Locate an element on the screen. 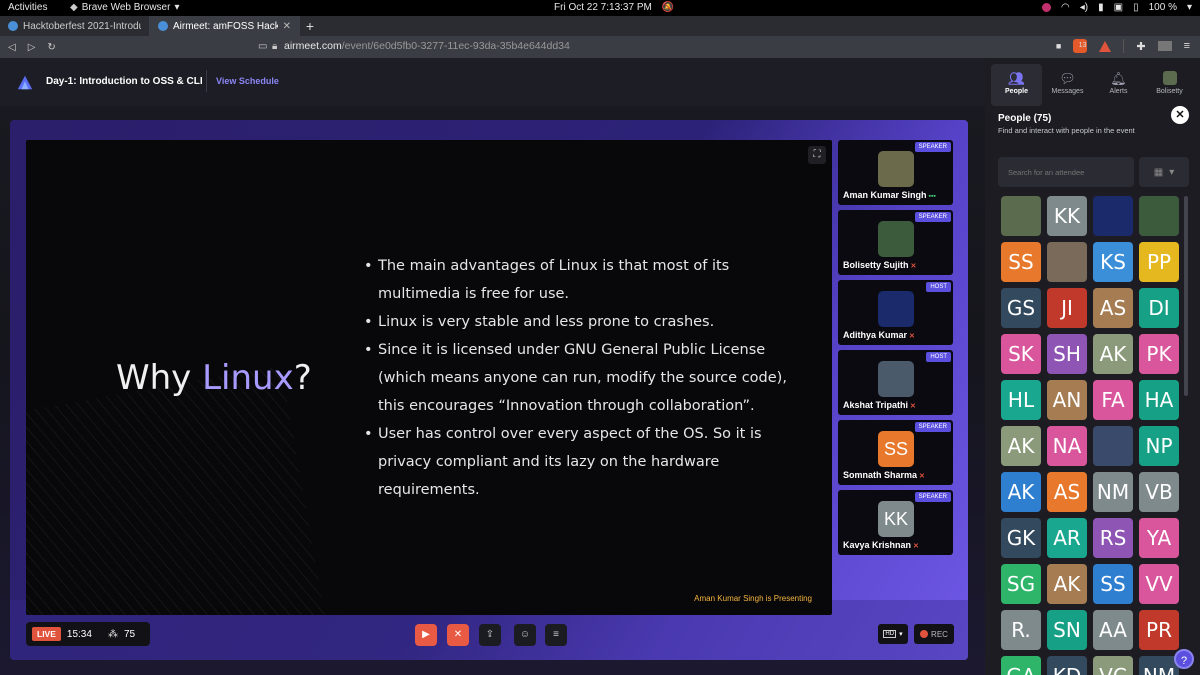 This screenshot has height=675, width=1200. record-button: REC is located at coordinates (934, 634).